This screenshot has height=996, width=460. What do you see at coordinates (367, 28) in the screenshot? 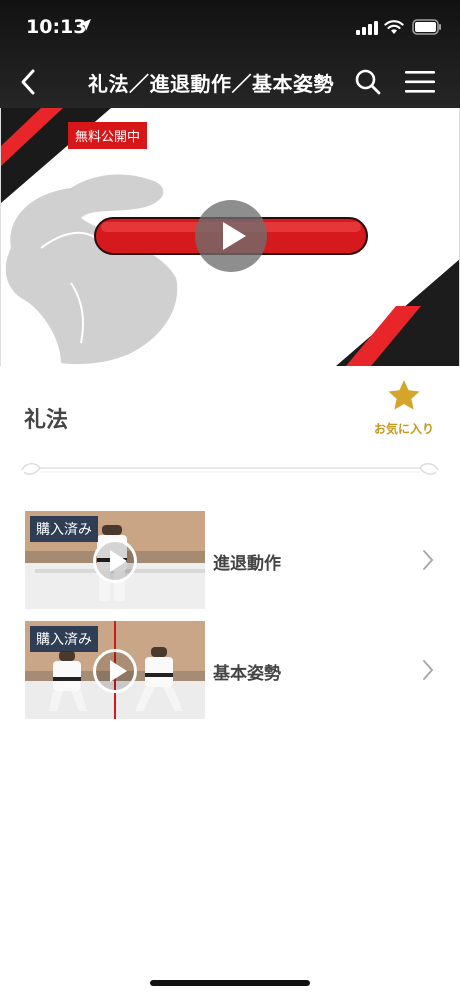
I see `cellular-signal-icon` at bounding box center [367, 28].